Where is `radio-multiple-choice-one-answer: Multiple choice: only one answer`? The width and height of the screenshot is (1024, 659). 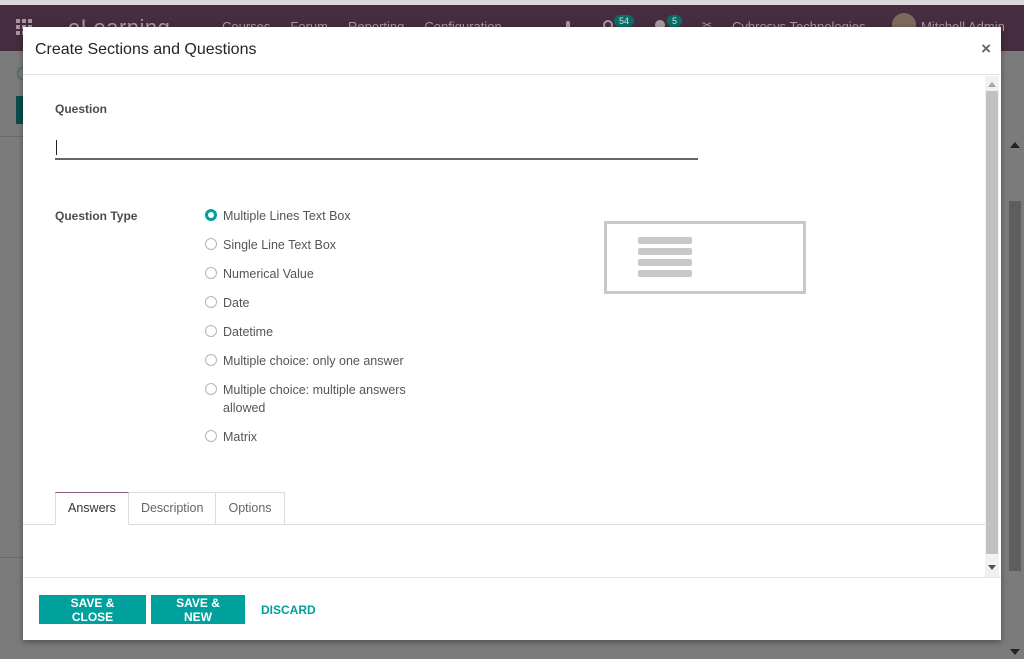
radio-multiple-choice-one-answer: Multiple choice: only one answer is located at coordinates (325, 361).